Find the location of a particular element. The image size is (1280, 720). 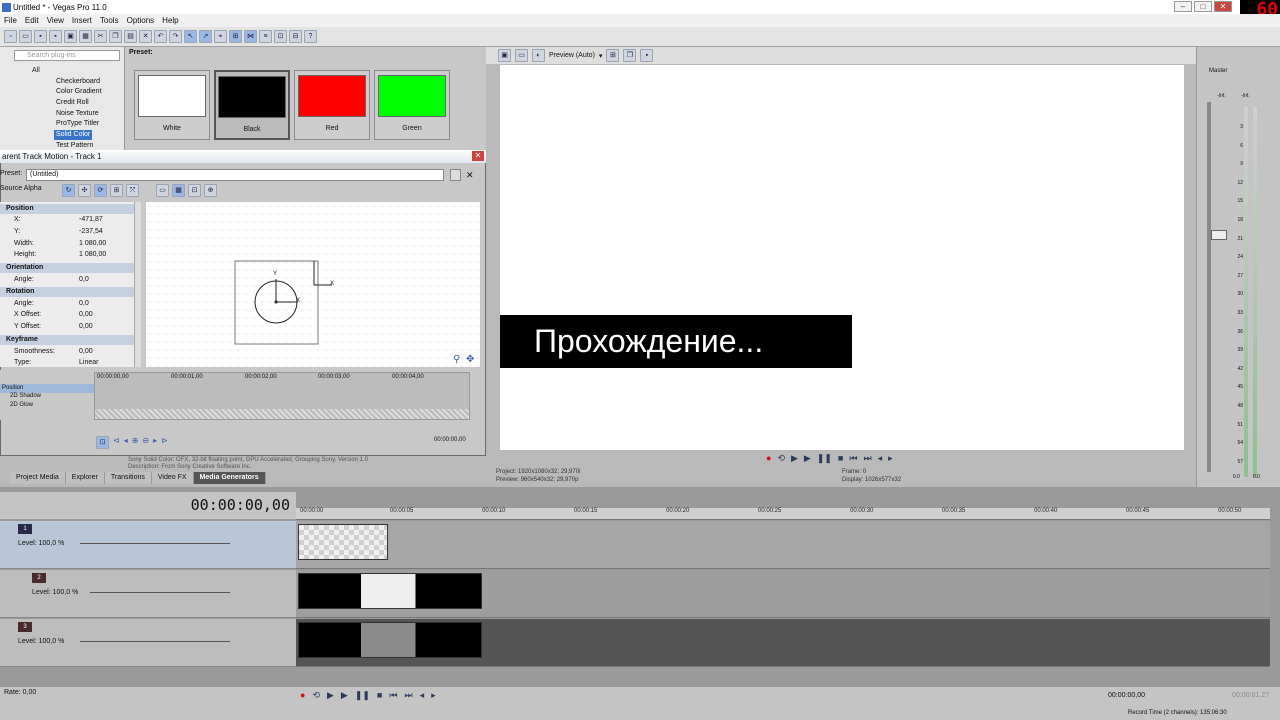

enable-rotation-icon: ⟳ is located at coordinates (100, 190).